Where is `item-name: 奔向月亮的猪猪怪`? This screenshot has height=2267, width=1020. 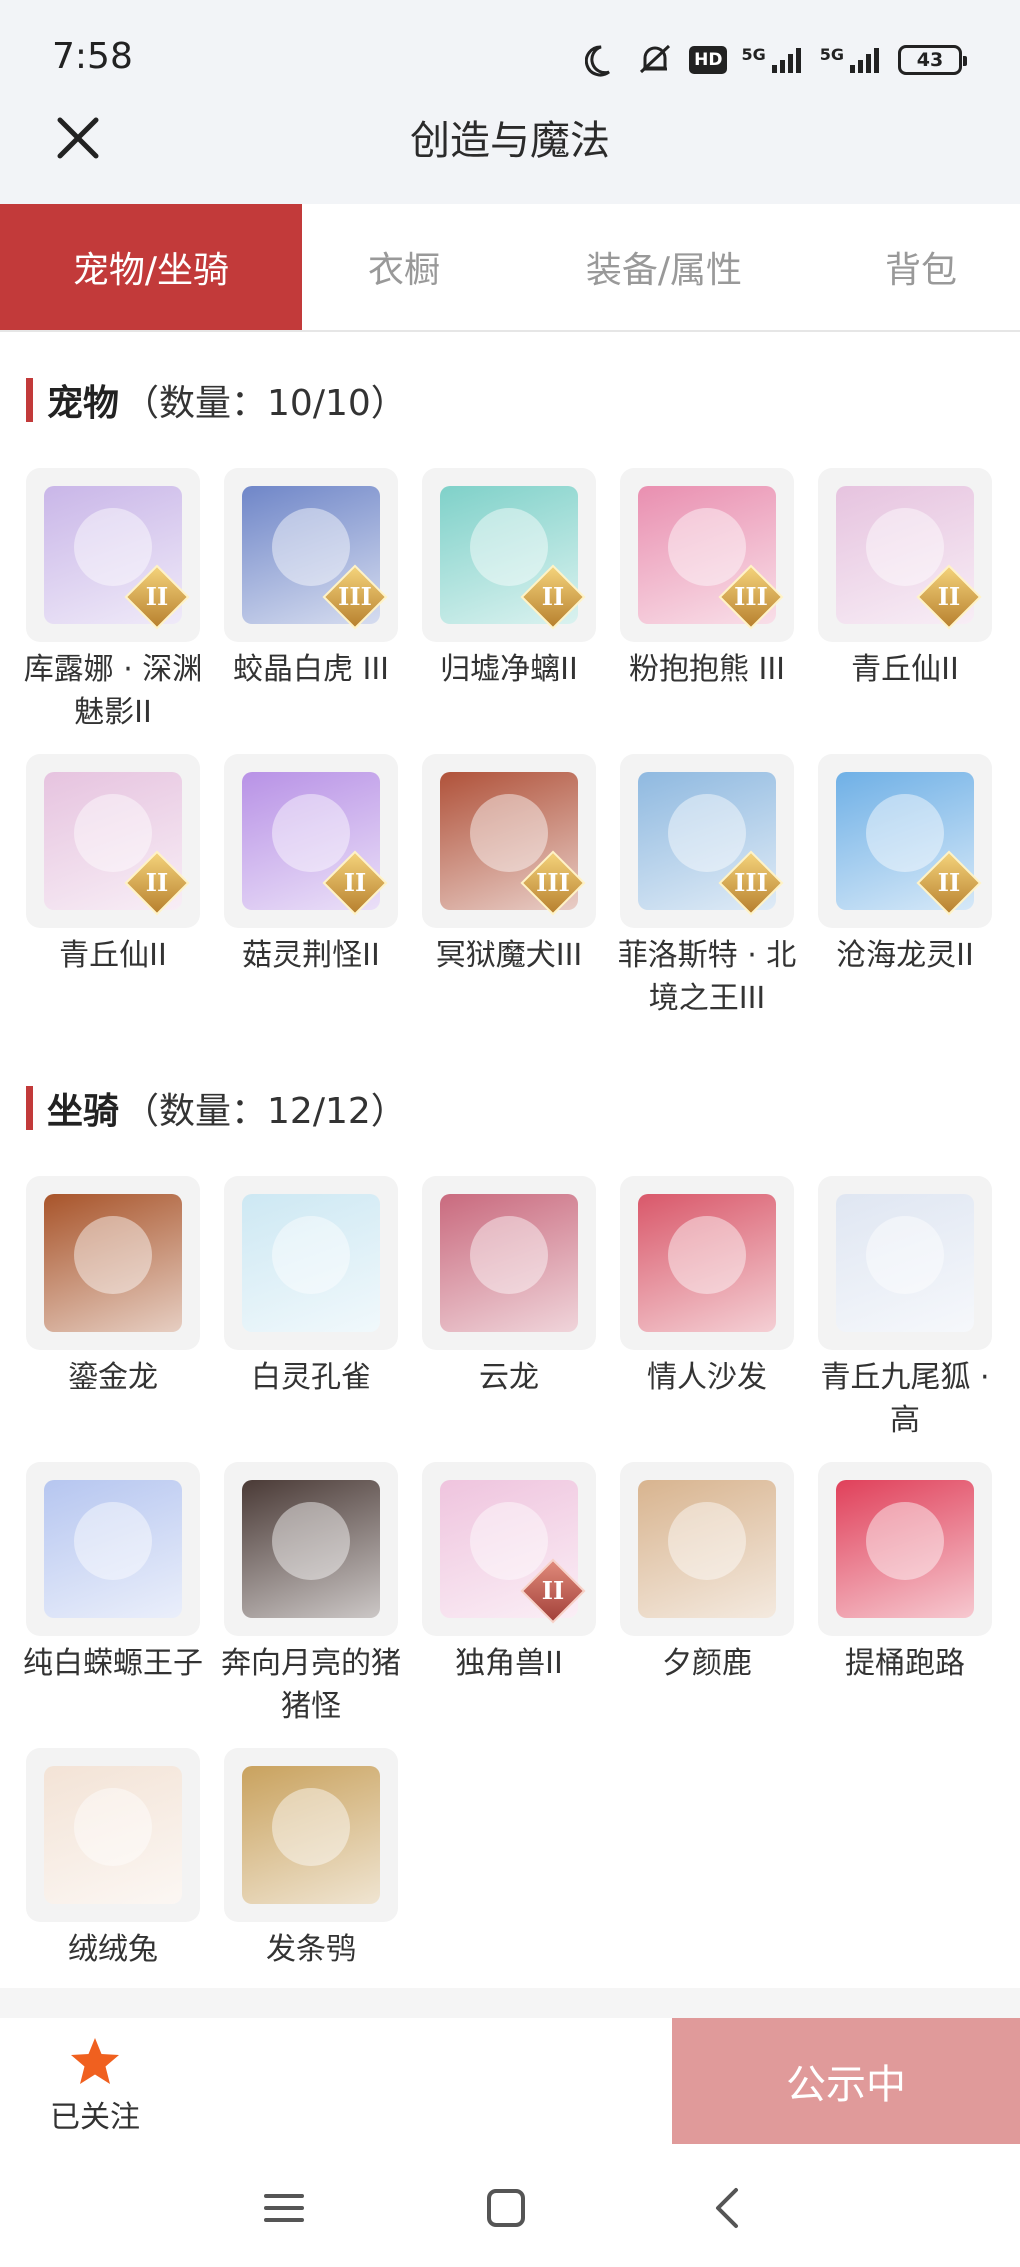
item-name: 奔向月亮的猪猪怪 is located at coordinates (311, 1685).